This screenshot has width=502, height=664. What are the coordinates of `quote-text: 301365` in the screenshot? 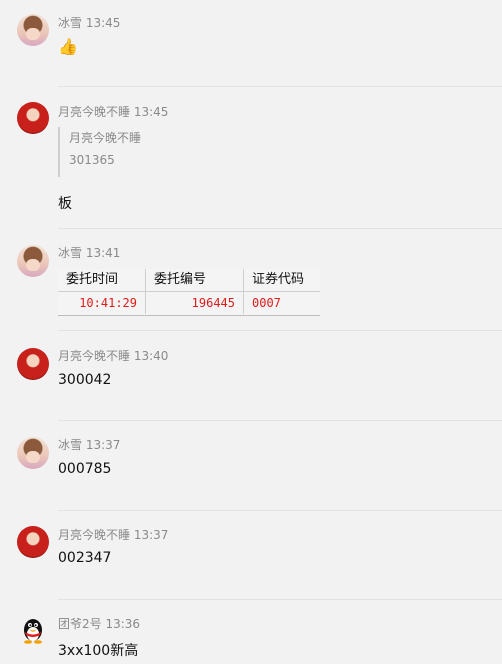 It's located at (92, 160).